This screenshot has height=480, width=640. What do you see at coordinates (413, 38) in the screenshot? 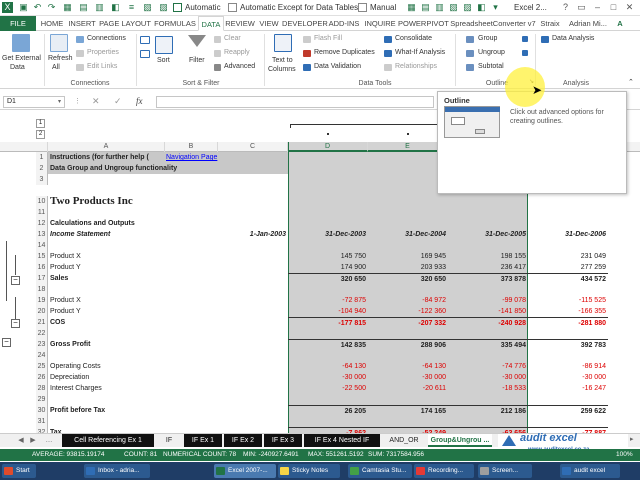
I see `consolidate-button: Consolidate` at bounding box center [413, 38].